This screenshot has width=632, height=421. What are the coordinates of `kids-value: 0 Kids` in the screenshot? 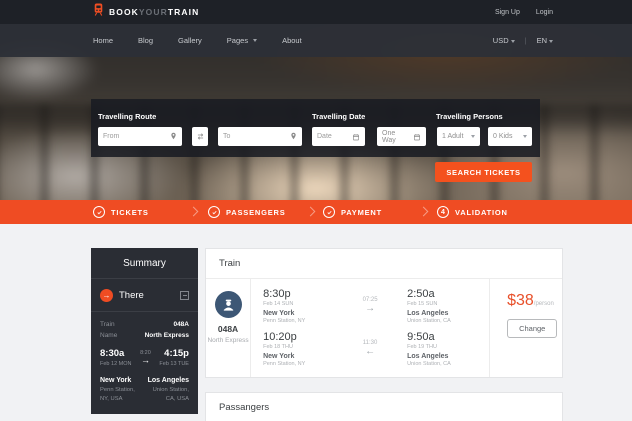 It's located at (503, 136).